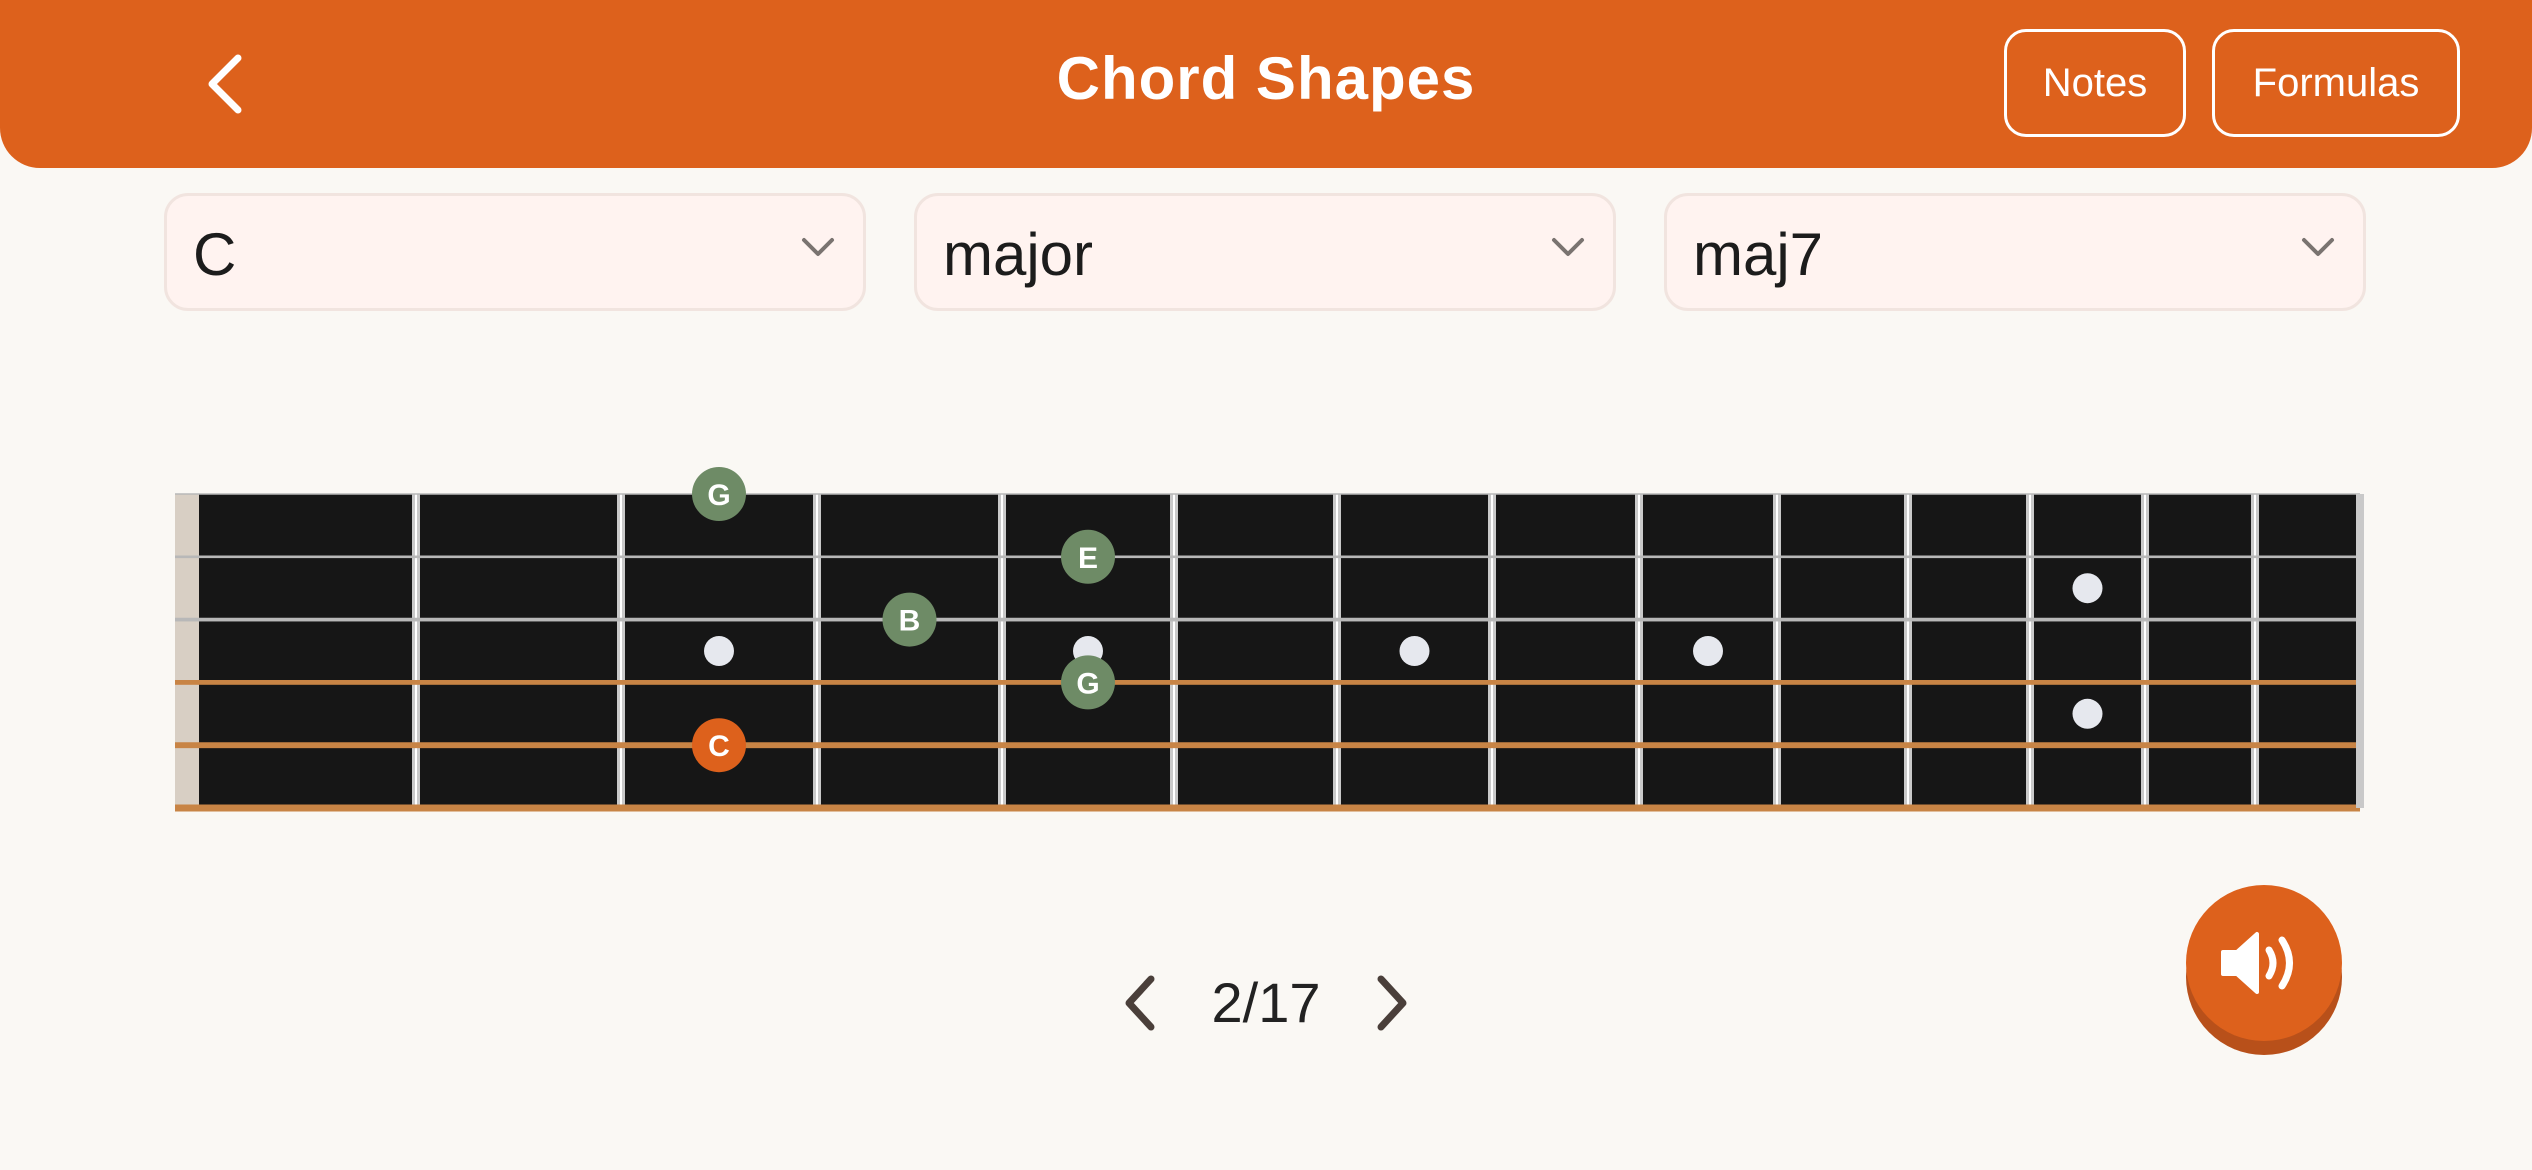  What do you see at coordinates (187, 651) in the screenshot?
I see `nut` at bounding box center [187, 651].